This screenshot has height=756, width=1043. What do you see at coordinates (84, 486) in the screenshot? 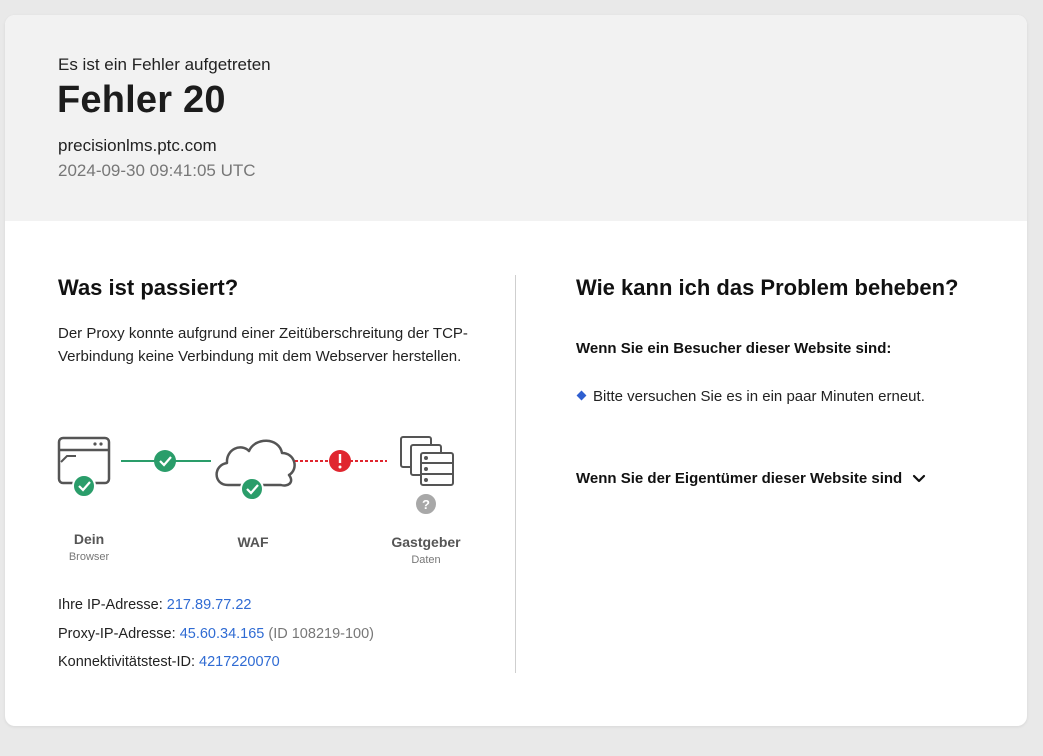
I see `browser-status-check-icon` at bounding box center [84, 486].